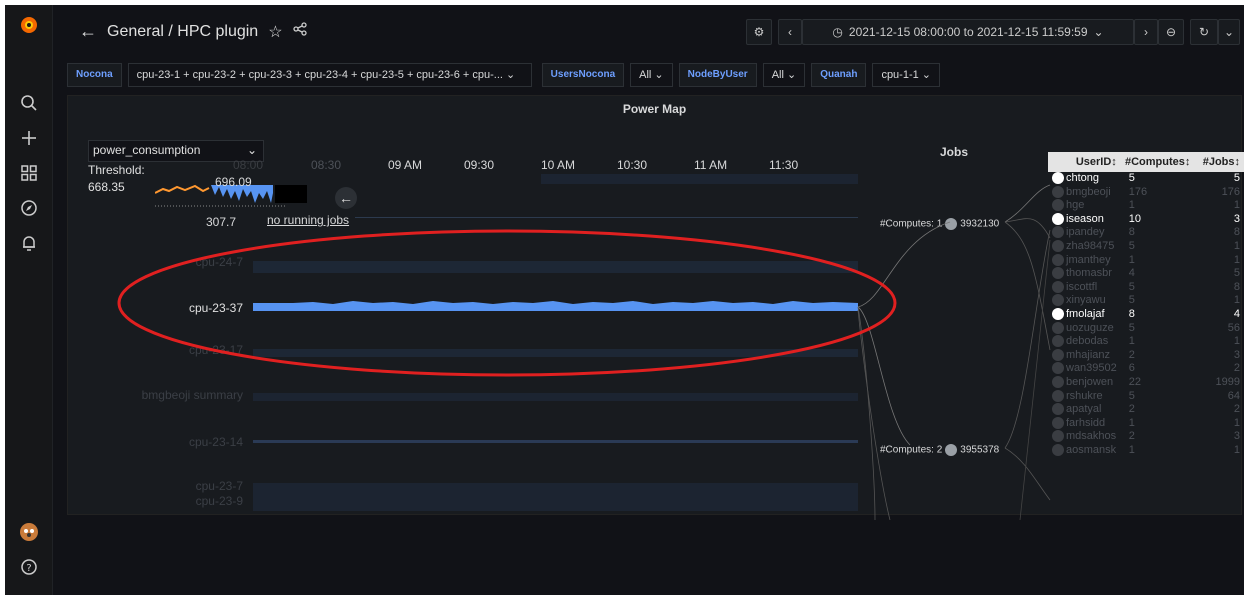 The image size is (1244, 605). I want to click on row-label-cpu-23-14: cpu-23-14, so click(153, 442).